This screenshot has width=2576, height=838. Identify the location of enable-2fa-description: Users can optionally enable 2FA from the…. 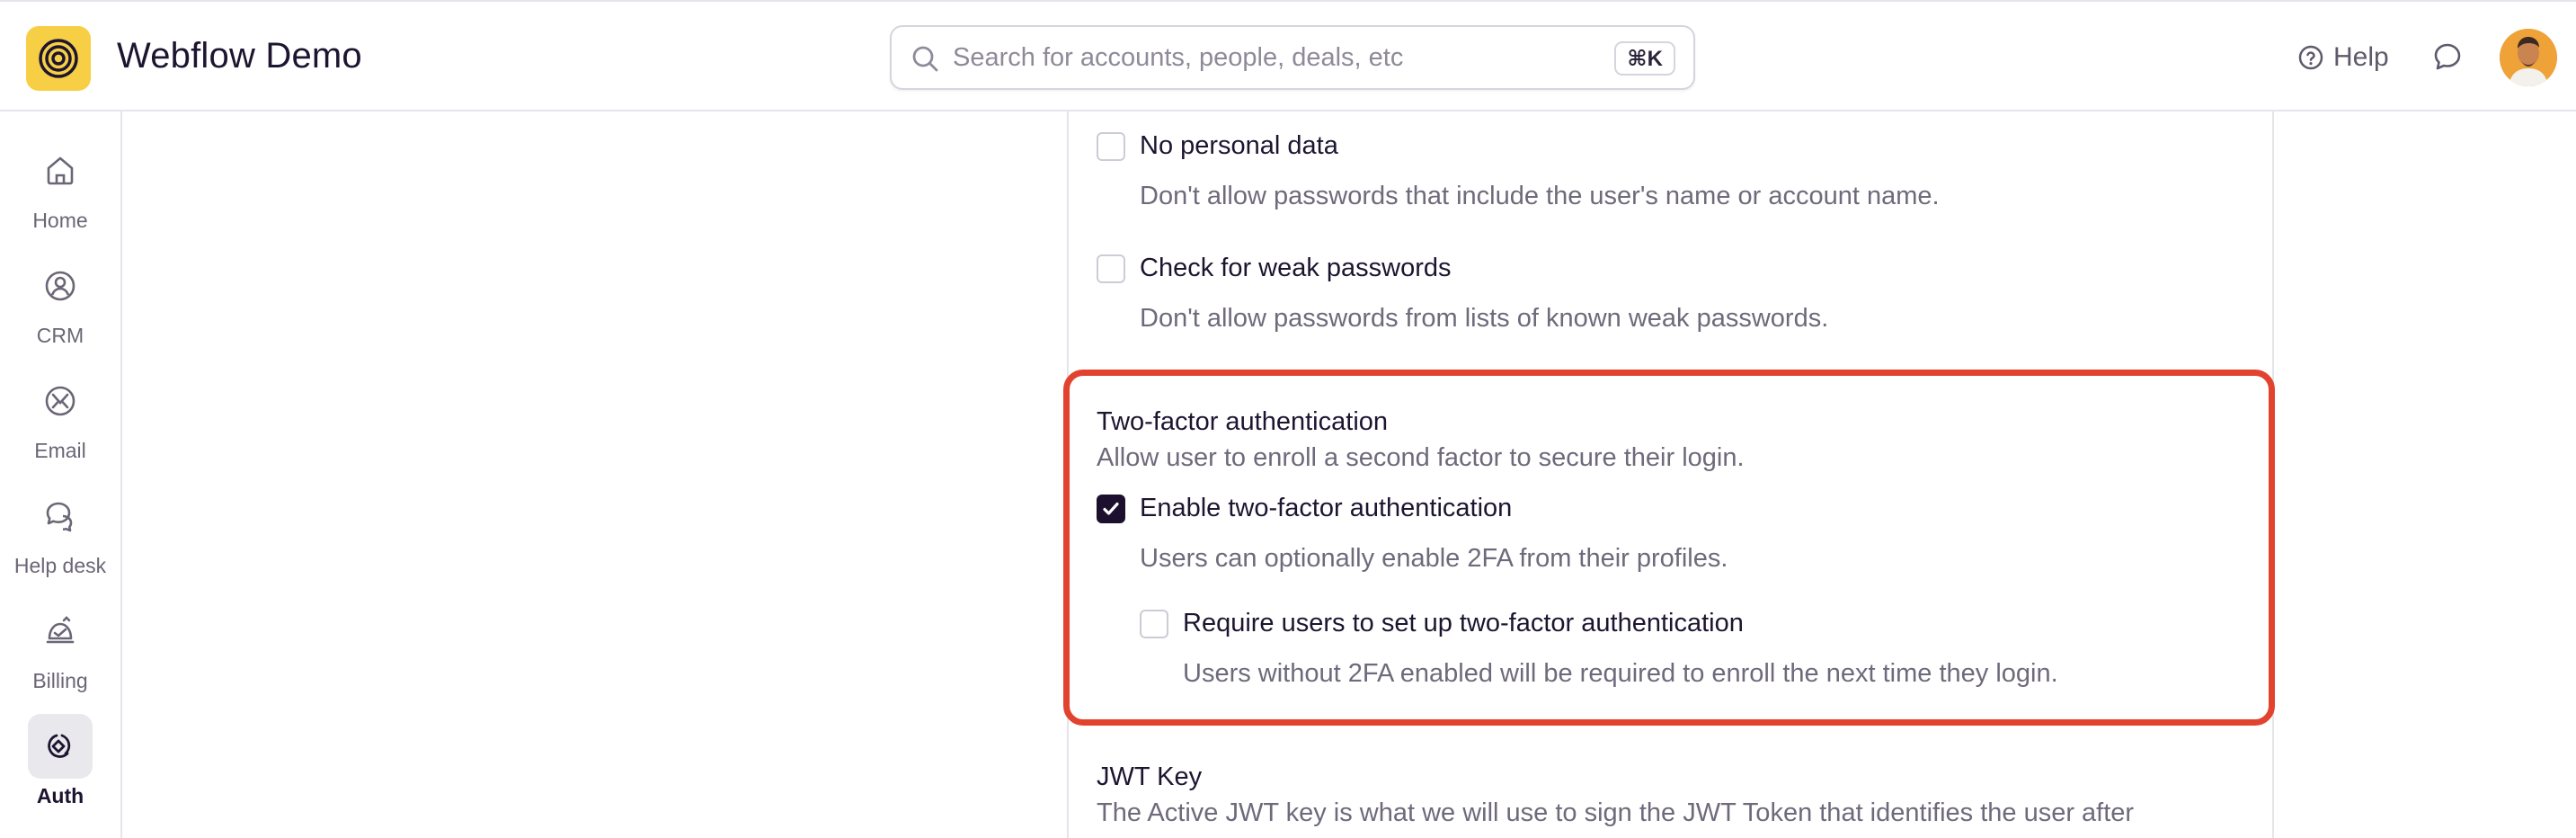
(1434, 558).